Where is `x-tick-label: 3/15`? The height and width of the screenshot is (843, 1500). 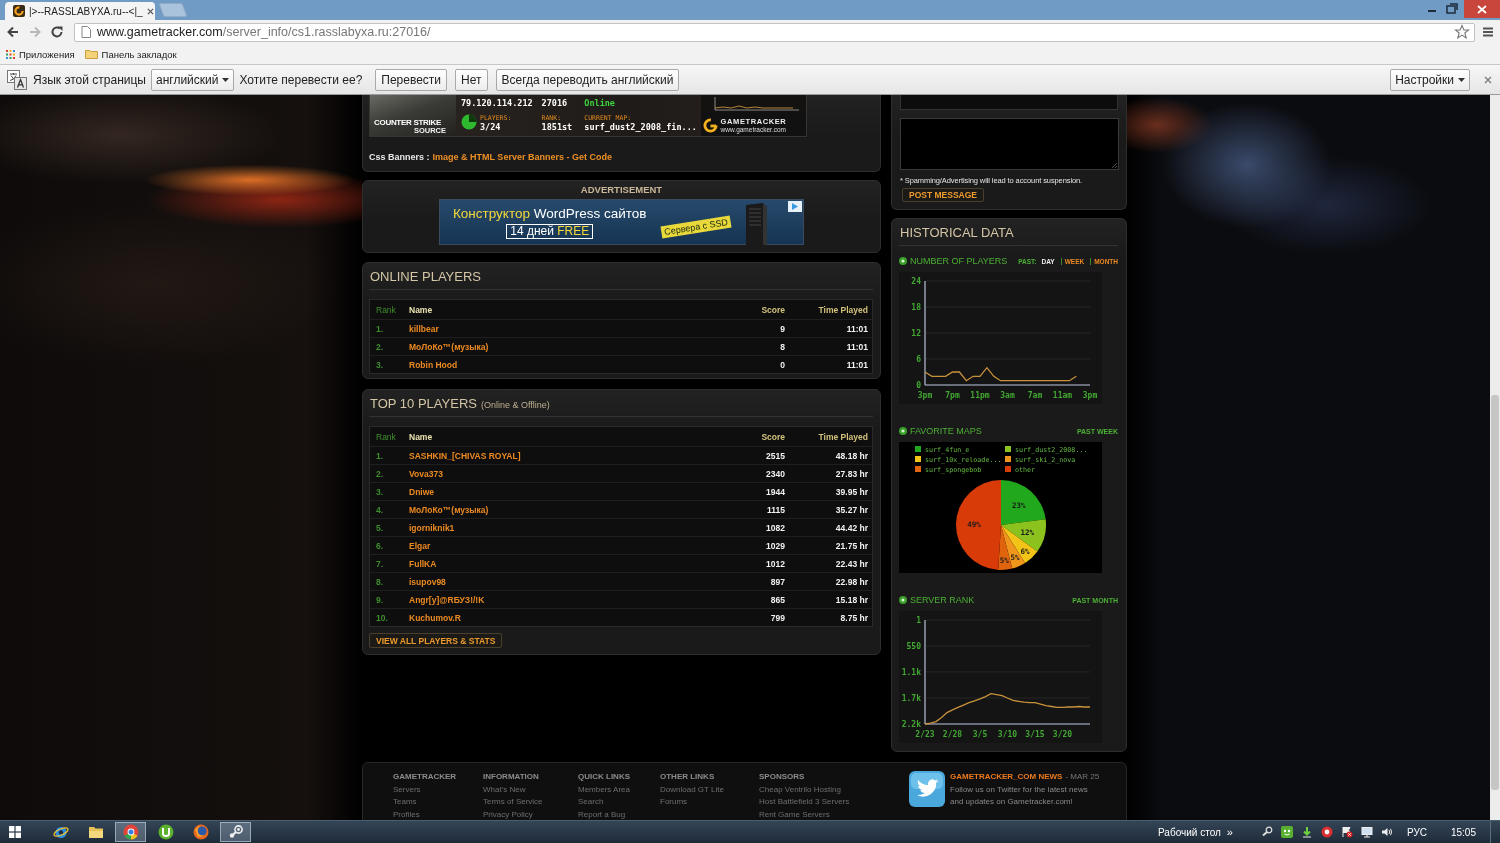 x-tick-label: 3/15 is located at coordinates (1035, 734).